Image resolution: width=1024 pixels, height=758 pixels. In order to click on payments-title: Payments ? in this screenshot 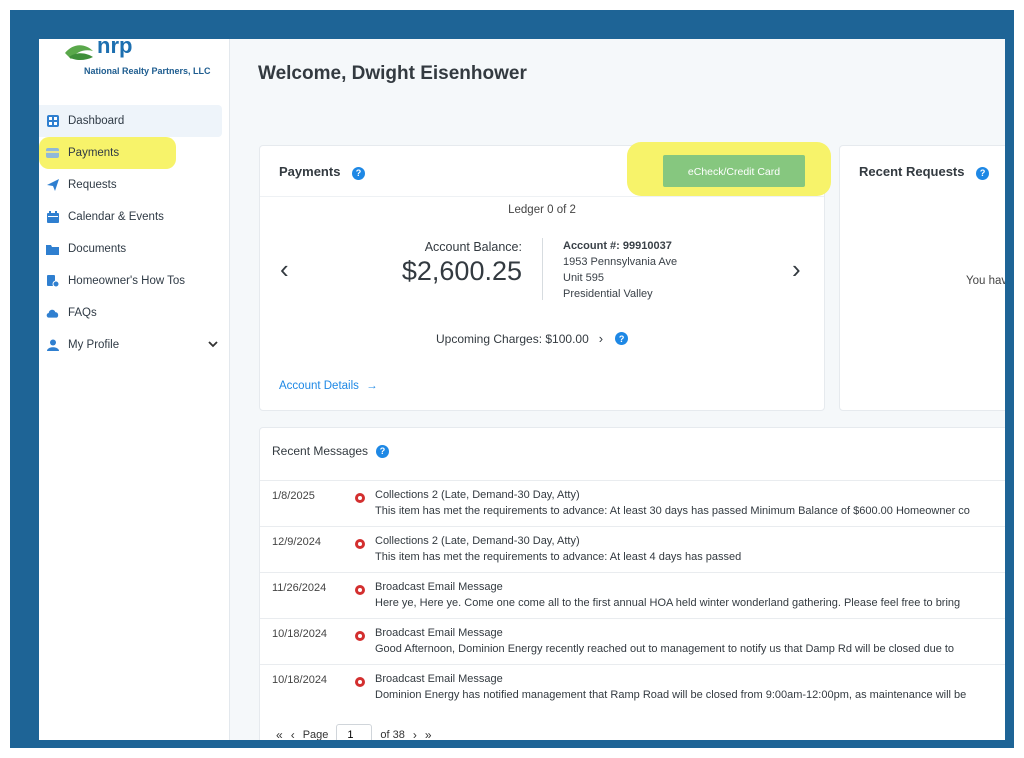, I will do `click(322, 172)`.